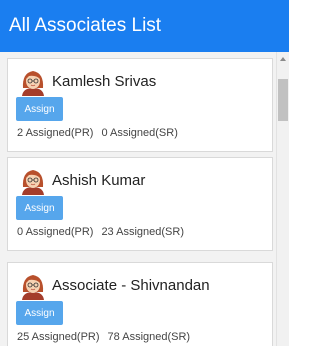 The height and width of the screenshot is (346, 320). I want to click on assigned-sr-count: 0 Assigned(SR), so click(139, 133).